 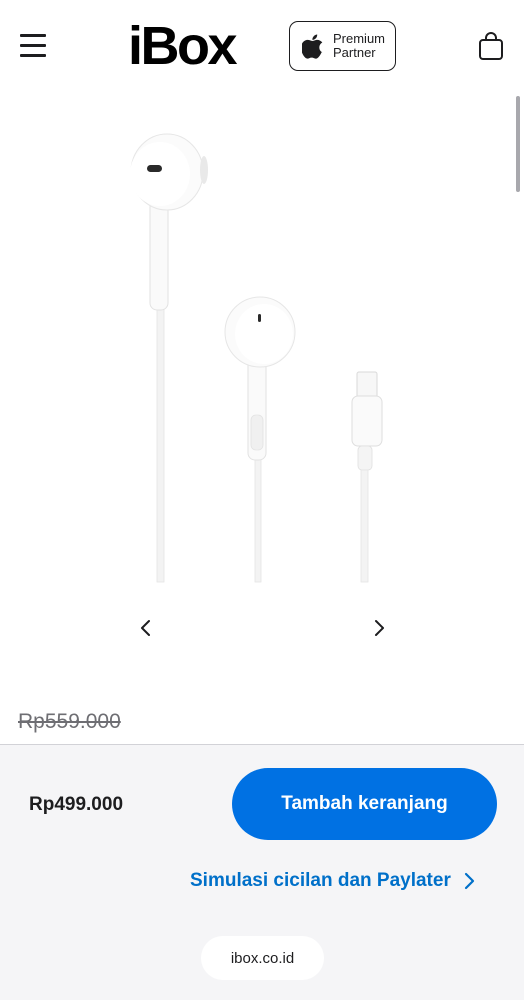 What do you see at coordinates (312, 46) in the screenshot?
I see `apple-logo-icon` at bounding box center [312, 46].